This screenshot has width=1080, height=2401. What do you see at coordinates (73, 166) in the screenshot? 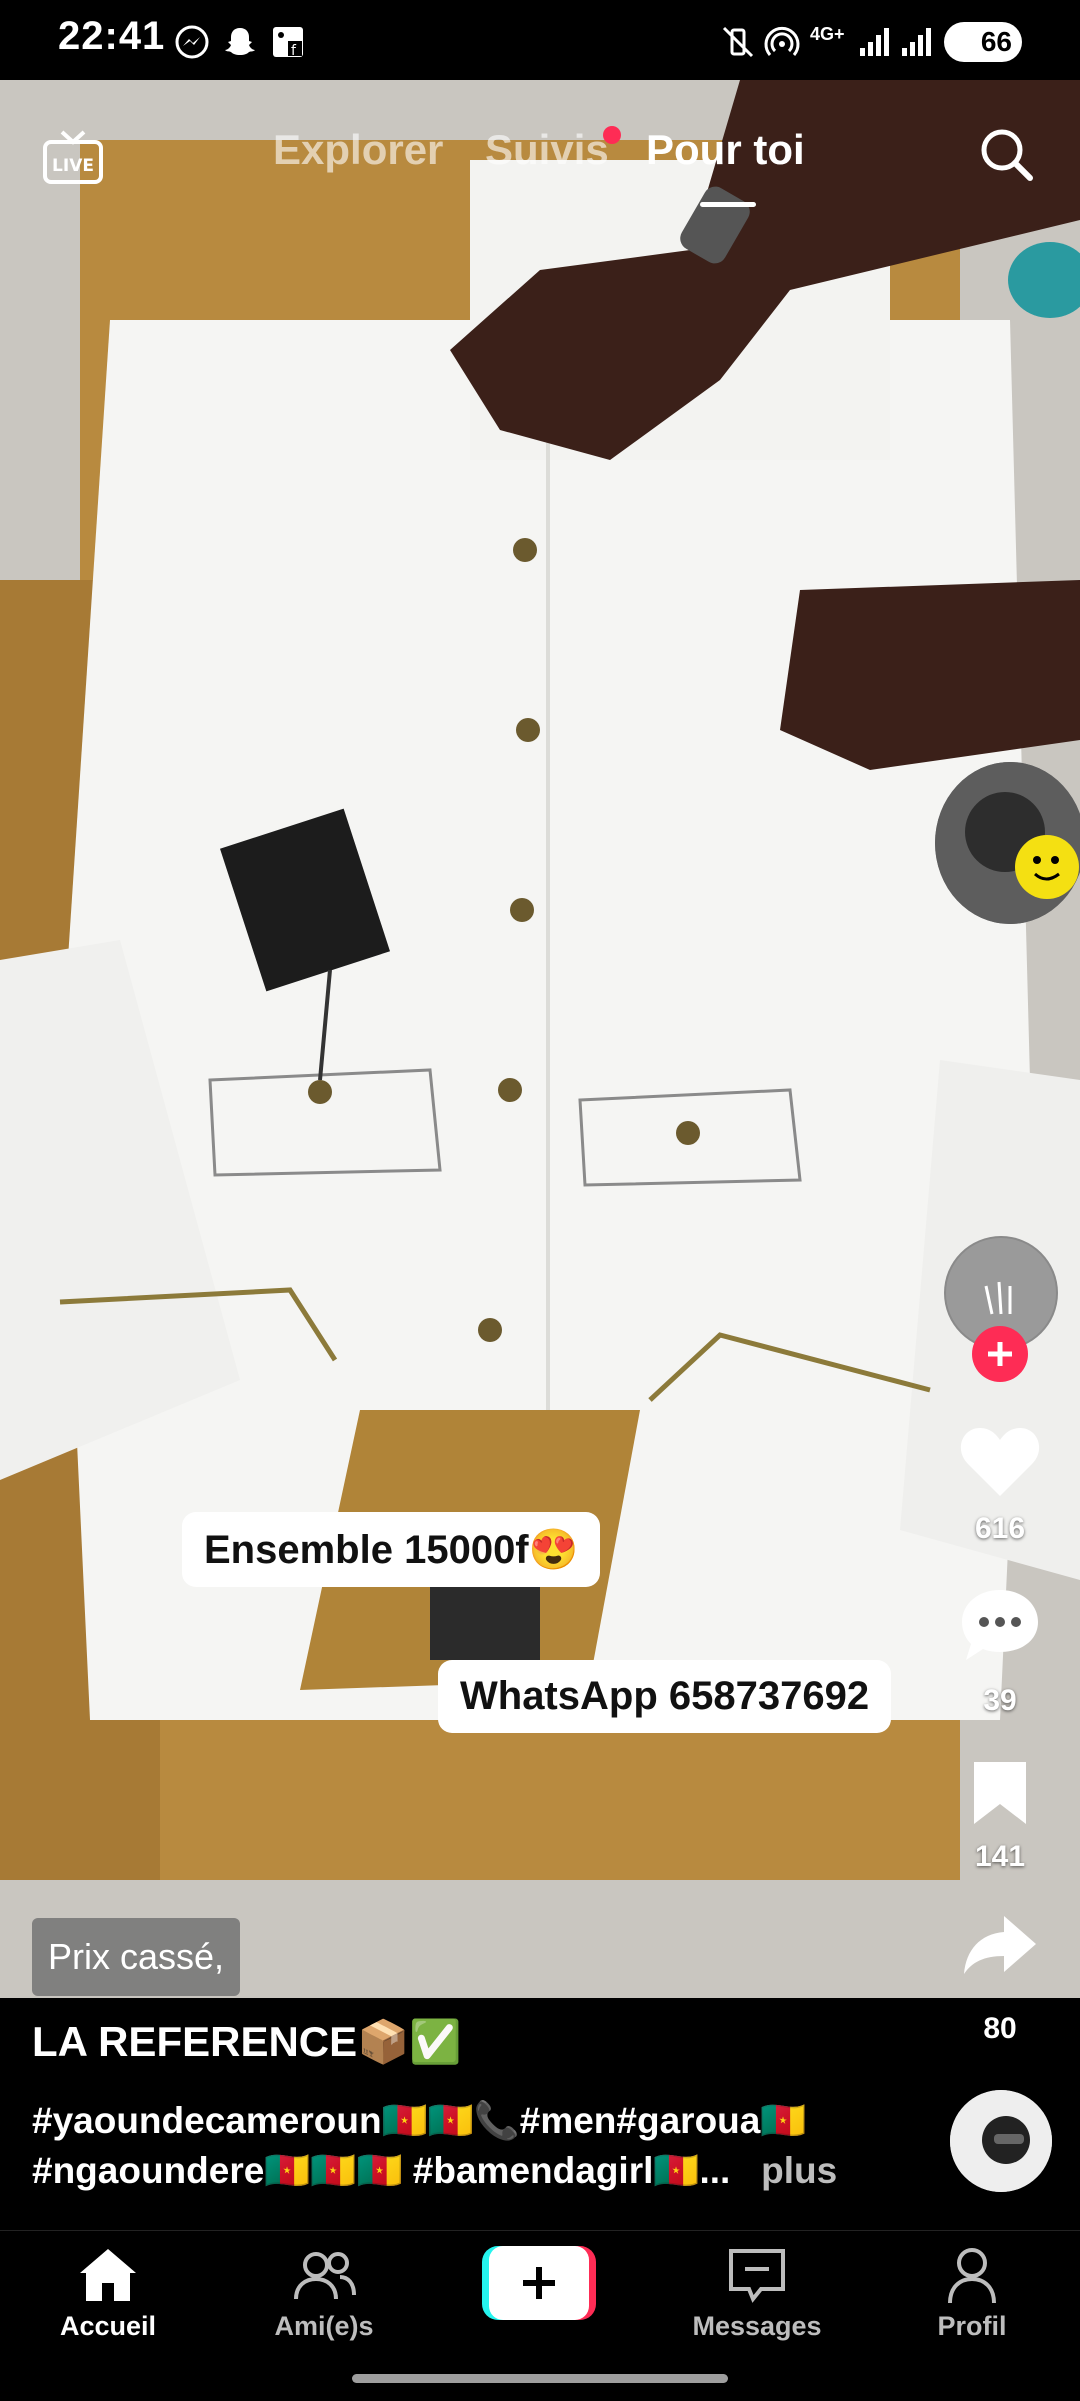
I see `live-label: LIVE` at bounding box center [73, 166].